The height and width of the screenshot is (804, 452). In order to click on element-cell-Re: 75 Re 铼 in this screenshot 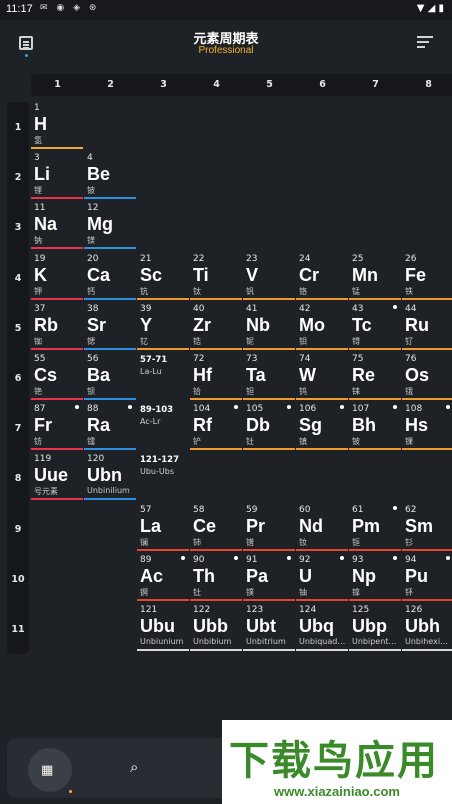, I will do `click(375, 378)`.